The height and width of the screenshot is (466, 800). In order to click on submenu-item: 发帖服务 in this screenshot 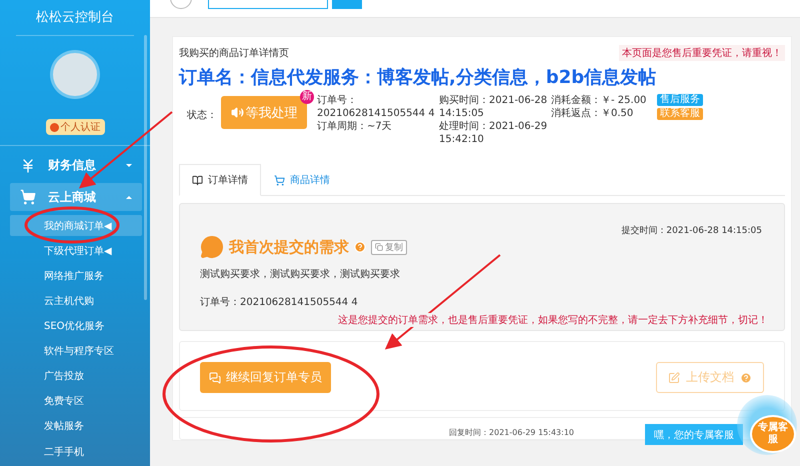, I will do `click(76, 427)`.